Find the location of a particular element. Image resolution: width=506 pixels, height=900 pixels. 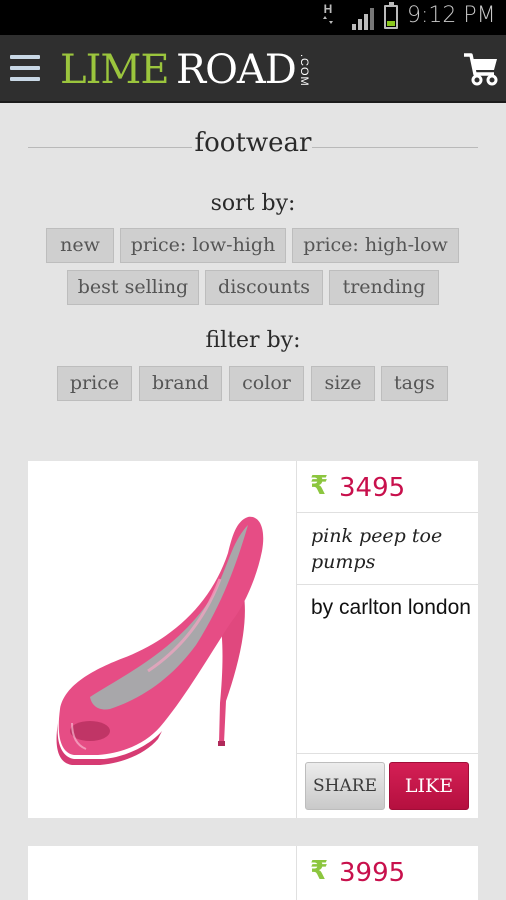

sort-best-selling-button: best selling is located at coordinates (133, 287).